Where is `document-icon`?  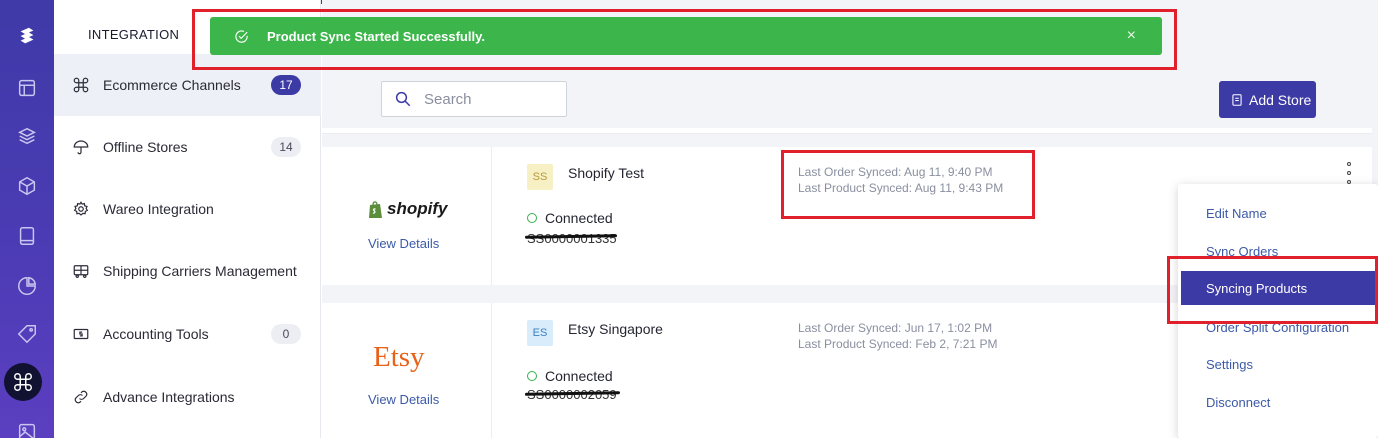 document-icon is located at coordinates (1237, 99).